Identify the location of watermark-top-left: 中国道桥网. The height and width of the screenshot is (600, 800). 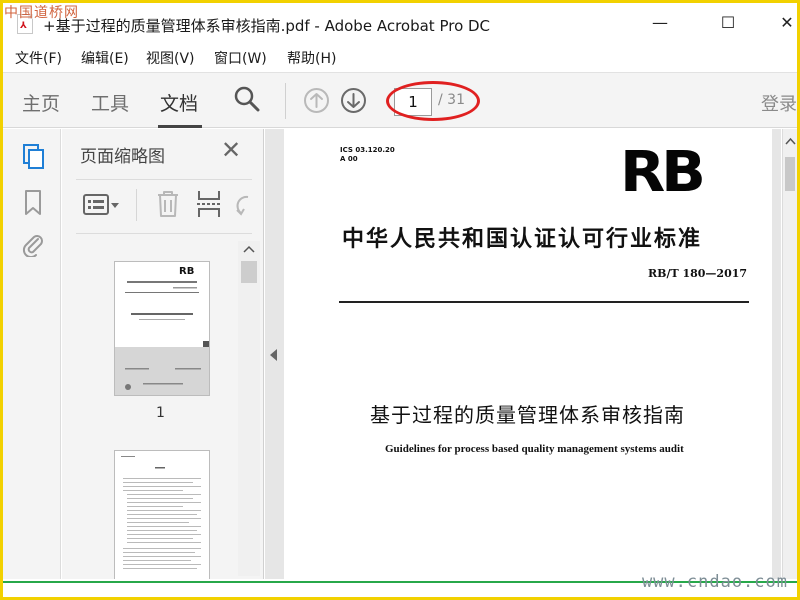
(41, 13).